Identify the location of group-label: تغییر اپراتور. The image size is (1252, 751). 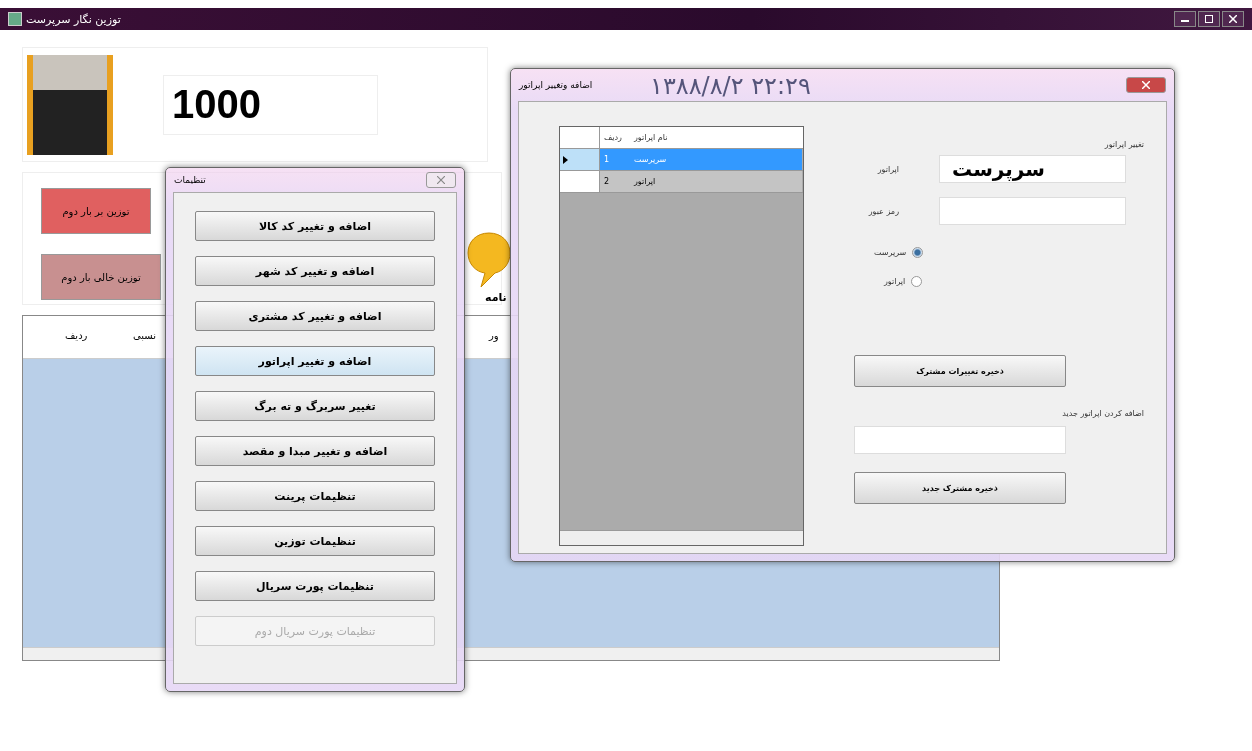
(1123, 144).